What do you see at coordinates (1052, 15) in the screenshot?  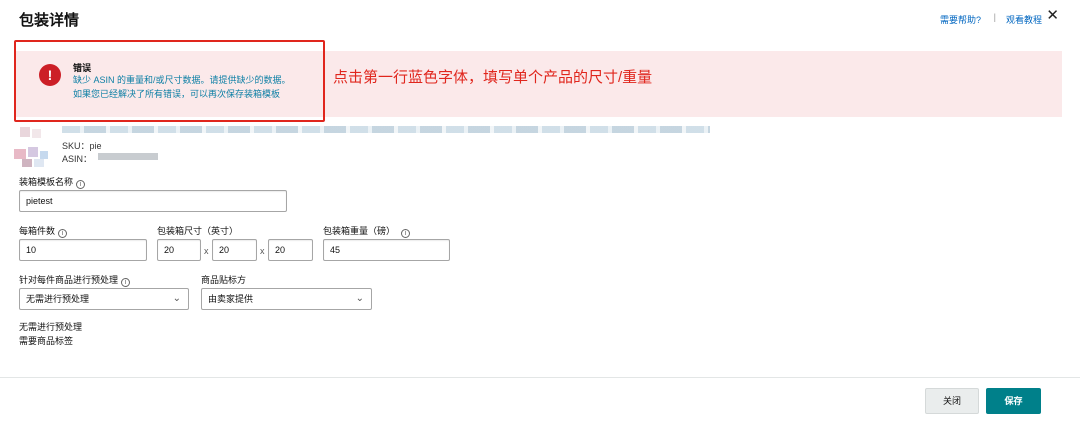 I see `close-icon: ✕` at bounding box center [1052, 15].